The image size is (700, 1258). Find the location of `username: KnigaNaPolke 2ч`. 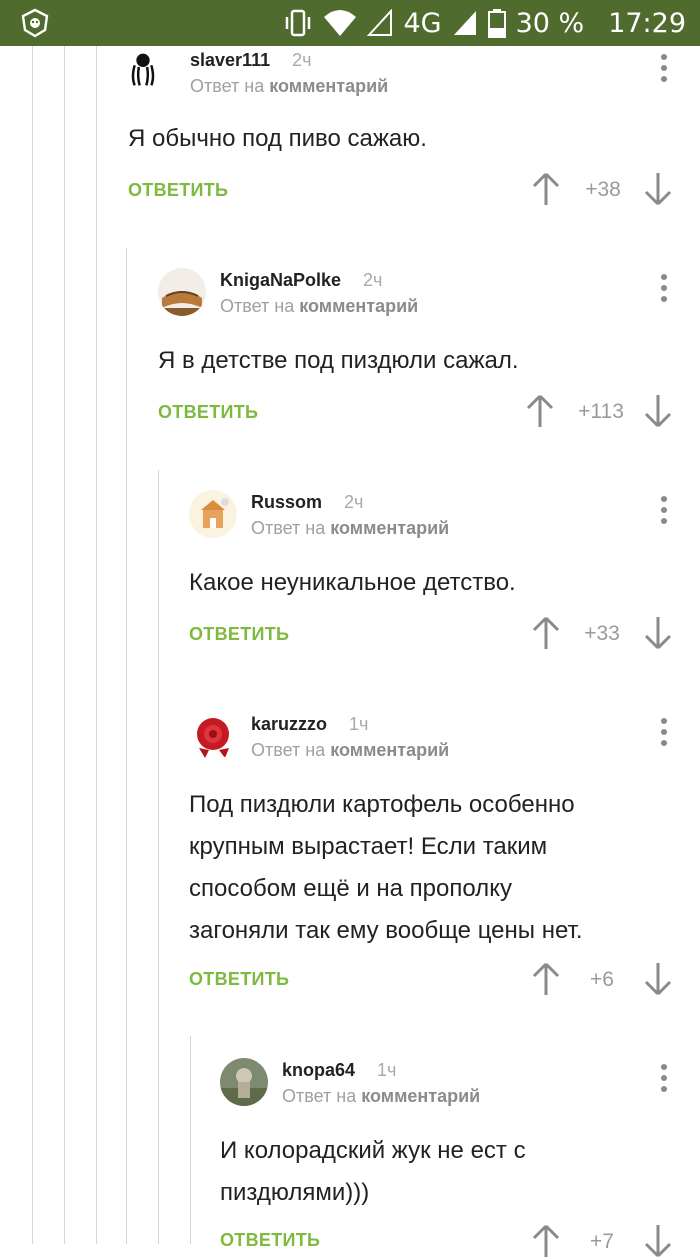

username: KnigaNaPolke 2ч is located at coordinates (301, 280).